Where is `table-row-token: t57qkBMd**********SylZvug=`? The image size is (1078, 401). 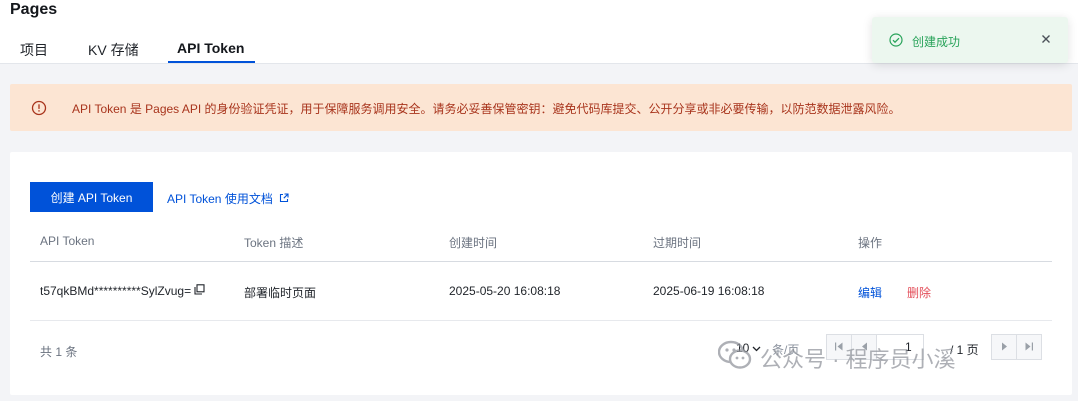
table-row-token: t57qkBMd**********SylZvug= is located at coordinates (122, 291).